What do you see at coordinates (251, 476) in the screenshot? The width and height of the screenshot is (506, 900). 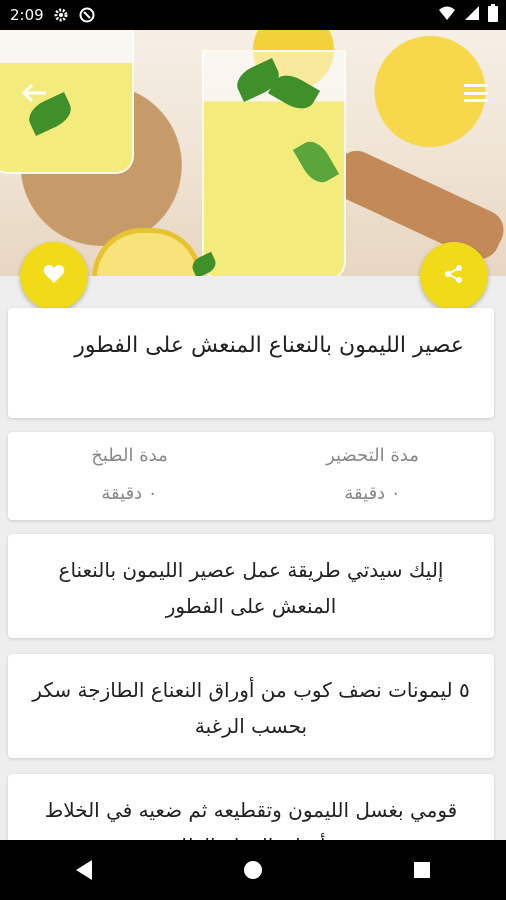 I see `recipe-times-card: مدة التحضير ٠ دقيقة مدة الطبخ ٠ دقيقة` at bounding box center [251, 476].